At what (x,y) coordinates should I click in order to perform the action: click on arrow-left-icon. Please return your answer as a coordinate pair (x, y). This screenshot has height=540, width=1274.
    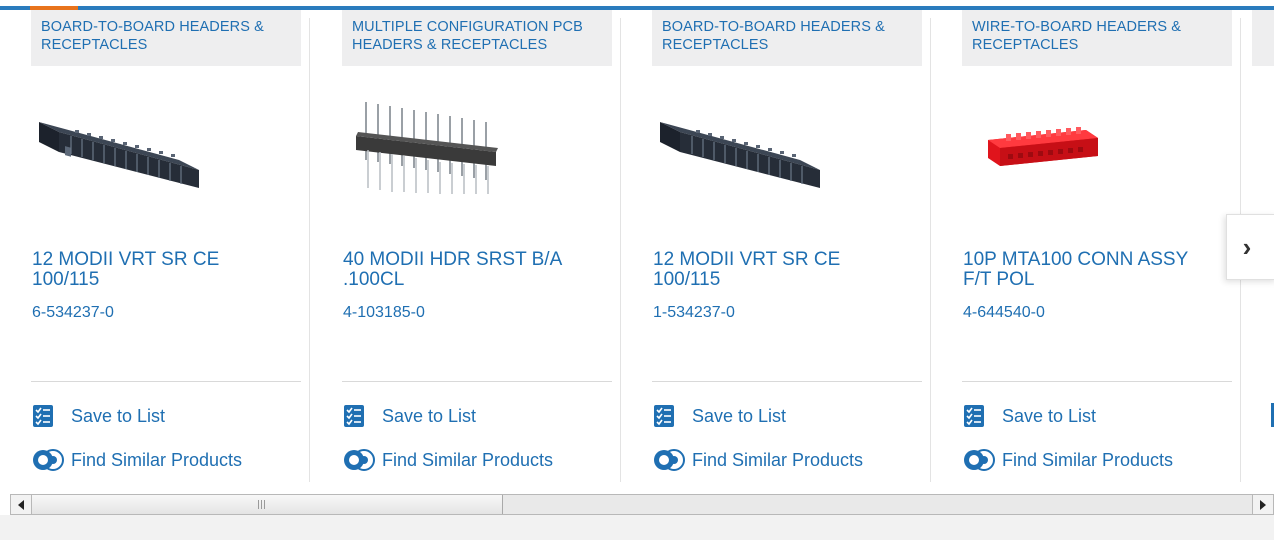
    Looking at the image, I should click on (21, 504).